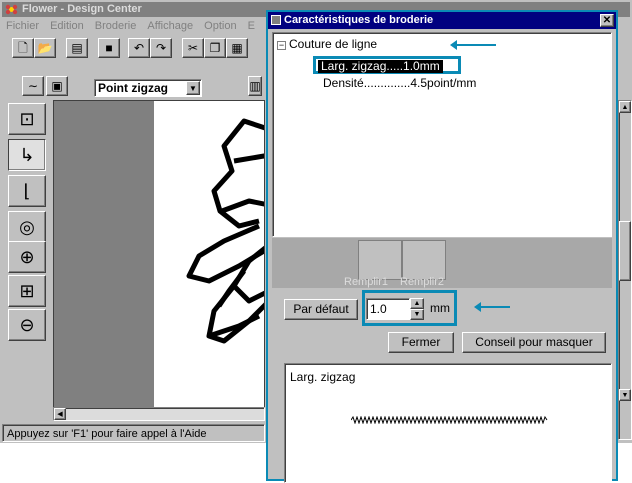 The image size is (632, 483). I want to click on annotation-arrow-spin, so click(492, 307).